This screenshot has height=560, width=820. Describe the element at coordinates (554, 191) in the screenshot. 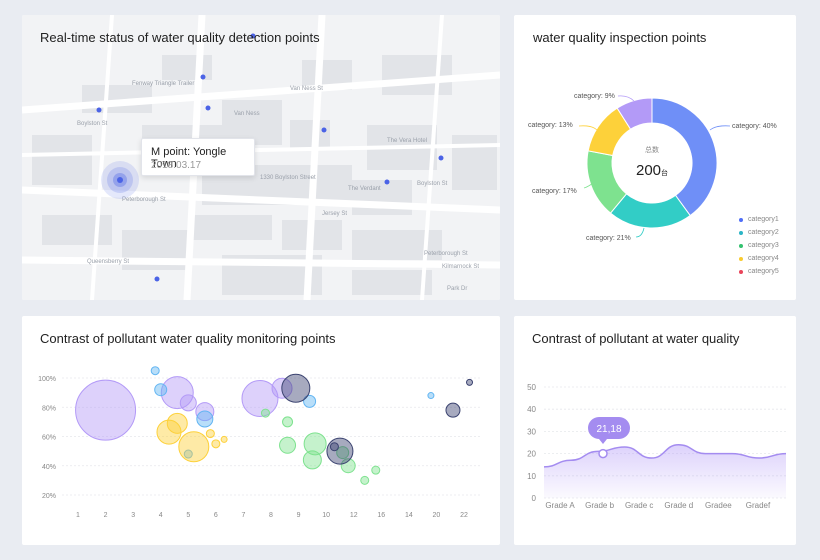

I see `slice-label: category: 17%` at that location.